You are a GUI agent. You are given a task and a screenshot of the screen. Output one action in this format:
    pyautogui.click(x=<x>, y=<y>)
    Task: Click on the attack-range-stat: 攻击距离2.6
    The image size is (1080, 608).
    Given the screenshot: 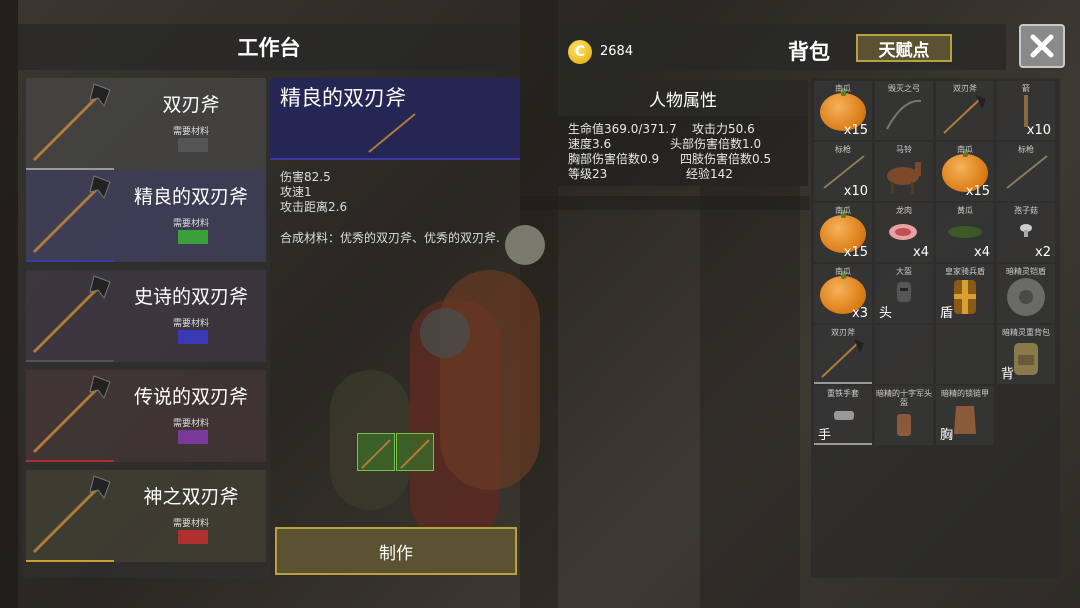 What is the action you would take?
    pyautogui.click(x=314, y=207)
    